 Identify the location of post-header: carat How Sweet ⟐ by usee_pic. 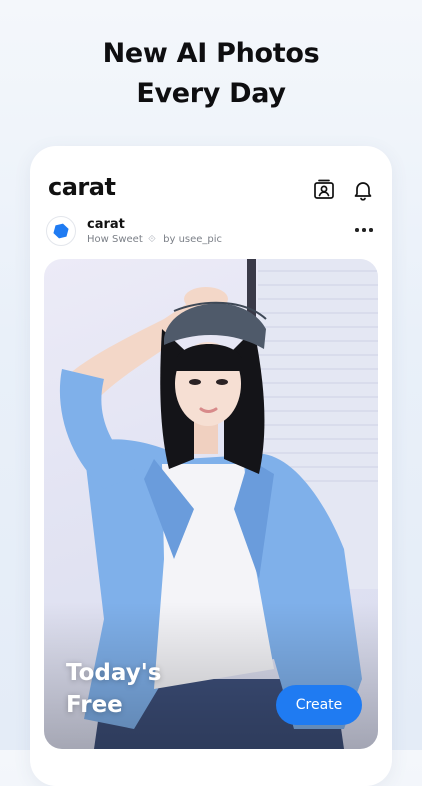
(211, 233).